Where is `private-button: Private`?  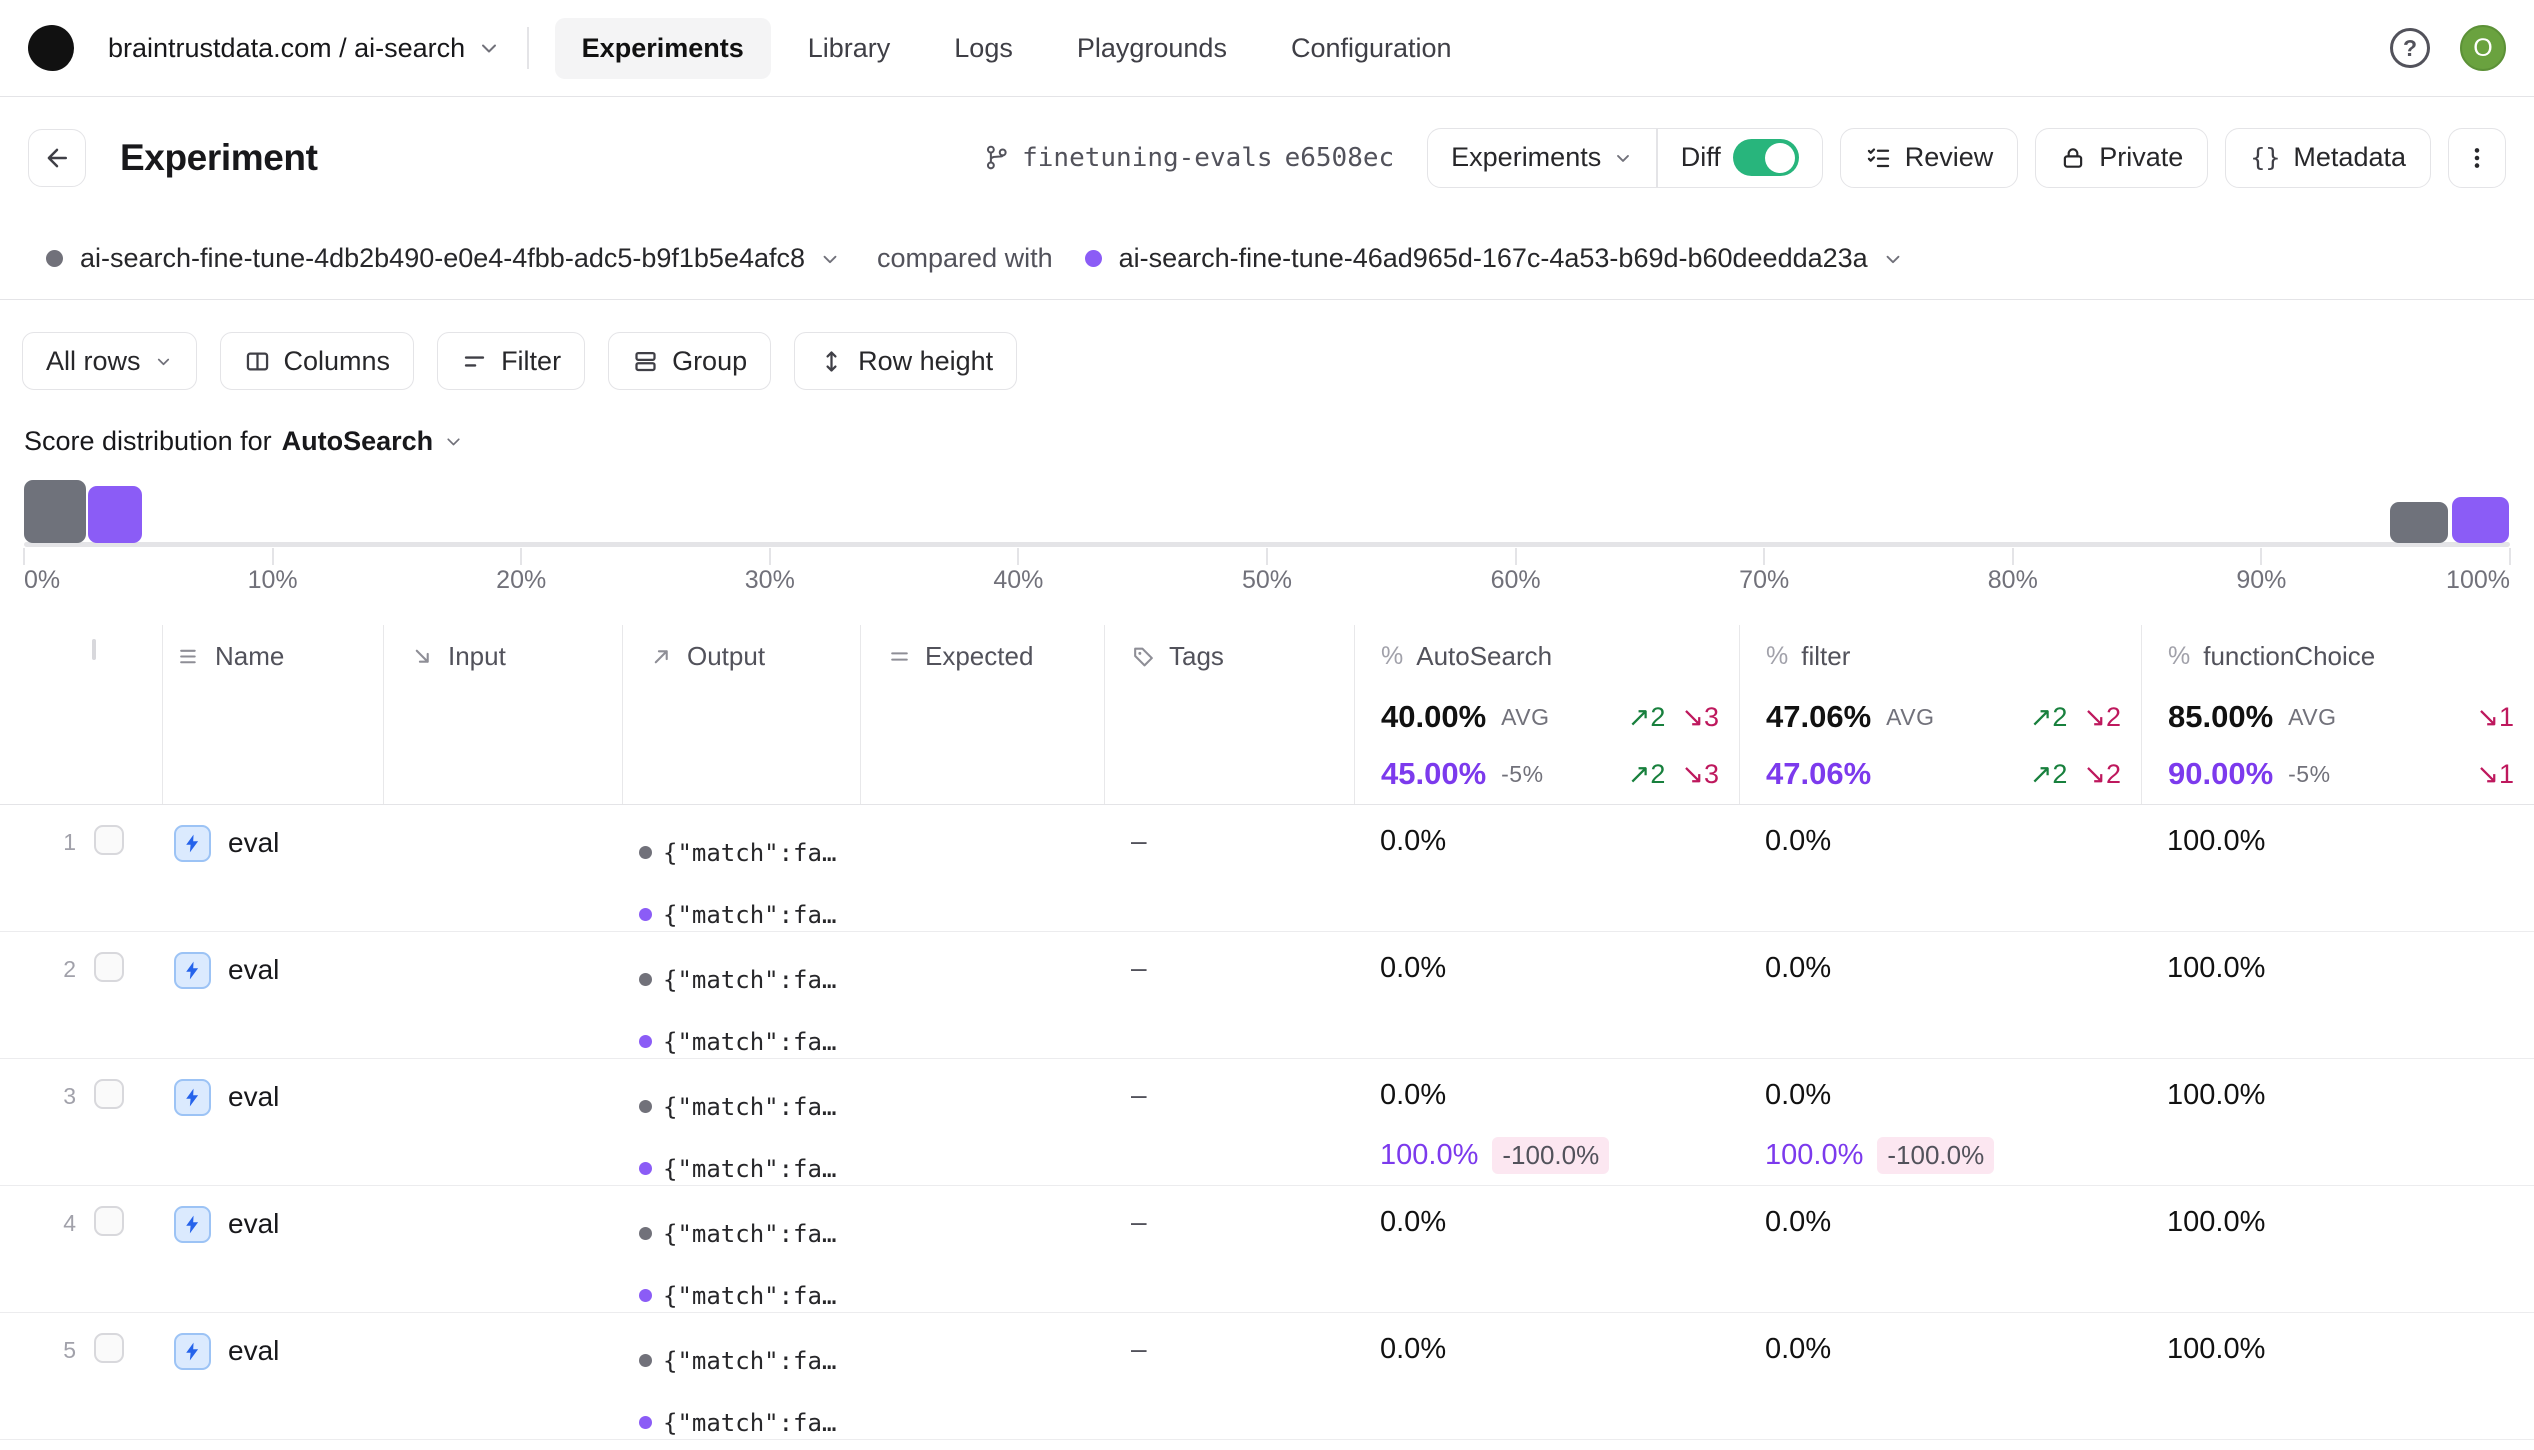 private-button: Private is located at coordinates (2122, 157).